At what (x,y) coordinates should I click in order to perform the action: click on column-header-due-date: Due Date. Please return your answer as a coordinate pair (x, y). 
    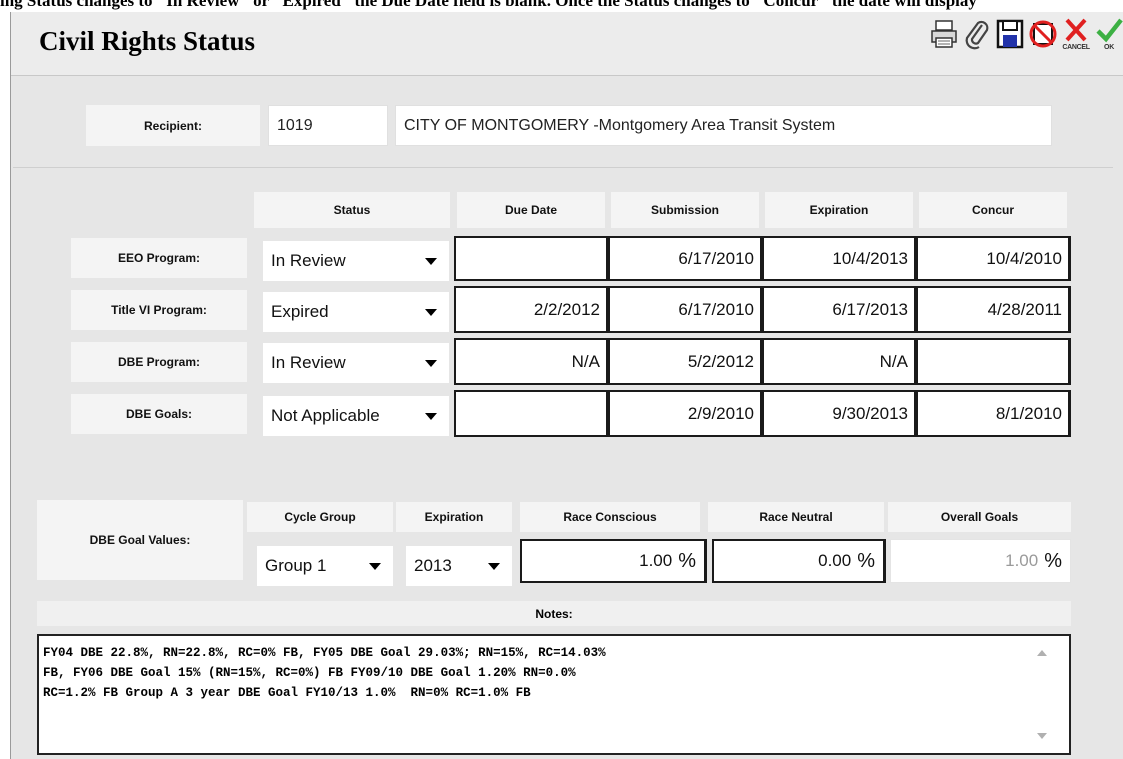
    Looking at the image, I should click on (531, 210).